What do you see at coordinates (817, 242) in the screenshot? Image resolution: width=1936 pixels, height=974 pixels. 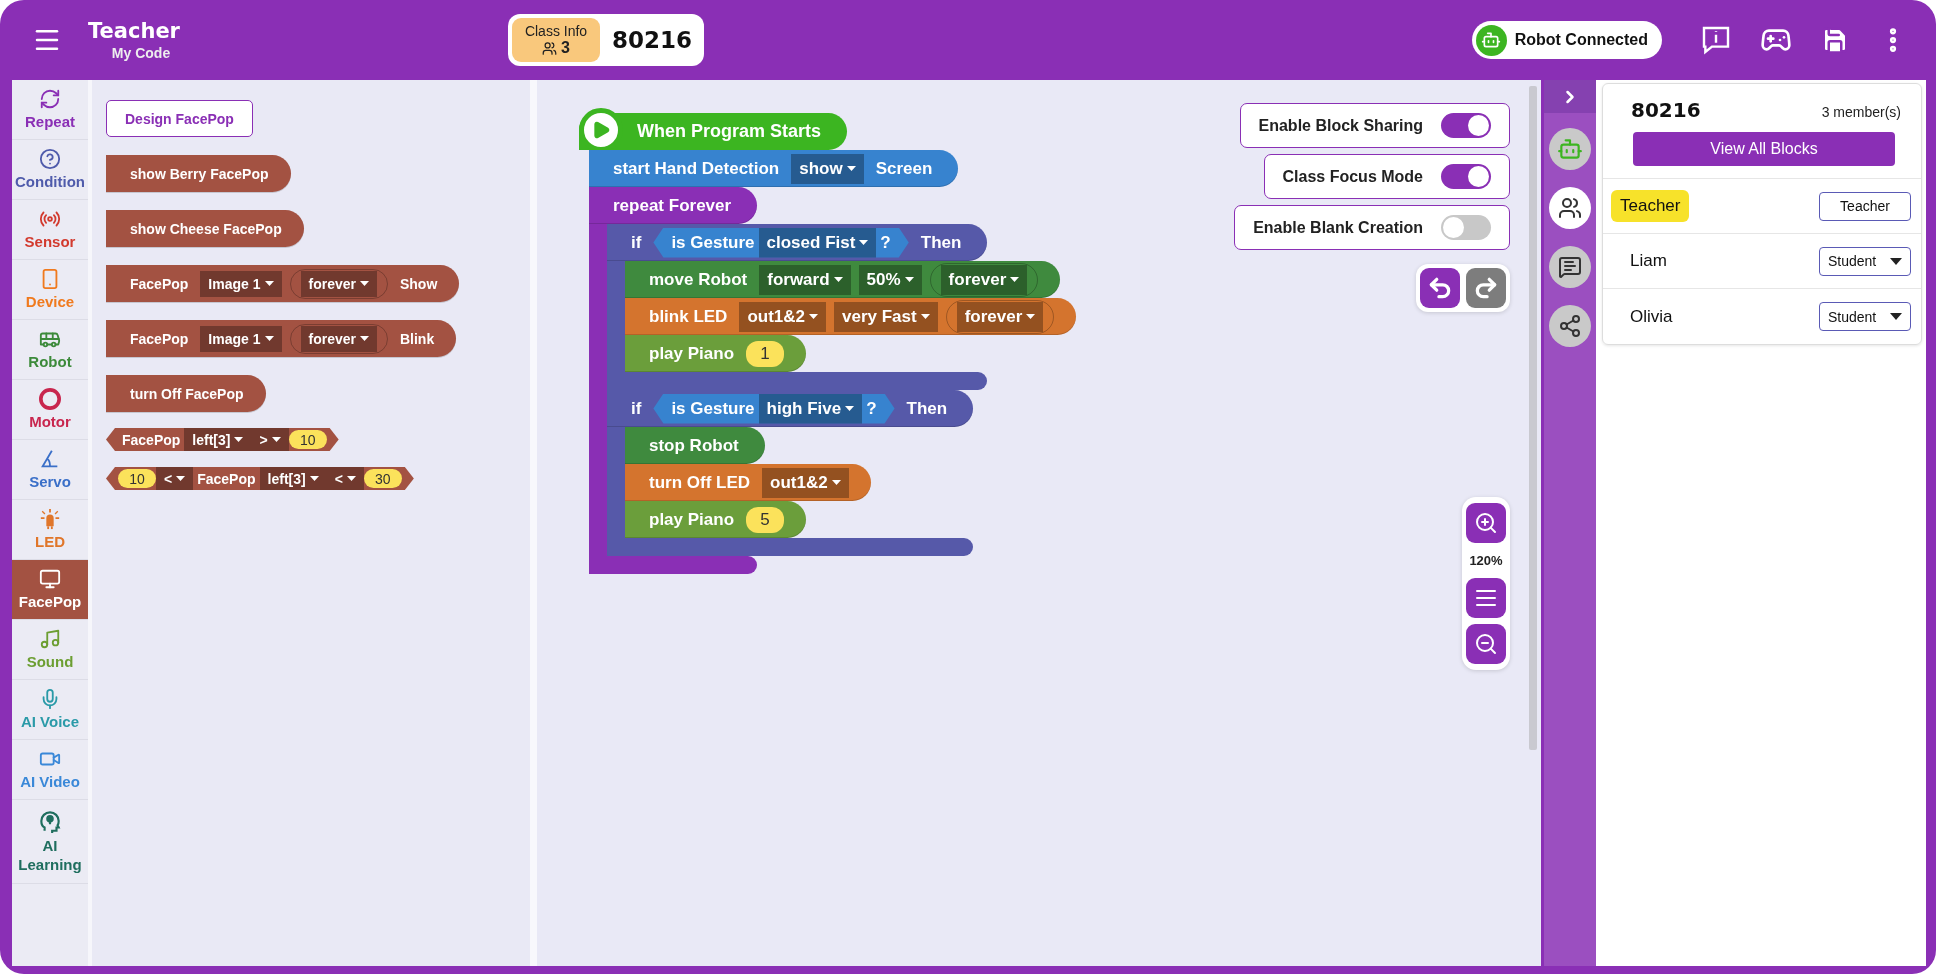 I see `block-dropdown: closed Fist` at bounding box center [817, 242].